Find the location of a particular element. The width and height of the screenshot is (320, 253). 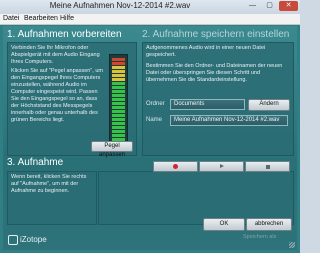

stop-button is located at coordinates (267, 166).